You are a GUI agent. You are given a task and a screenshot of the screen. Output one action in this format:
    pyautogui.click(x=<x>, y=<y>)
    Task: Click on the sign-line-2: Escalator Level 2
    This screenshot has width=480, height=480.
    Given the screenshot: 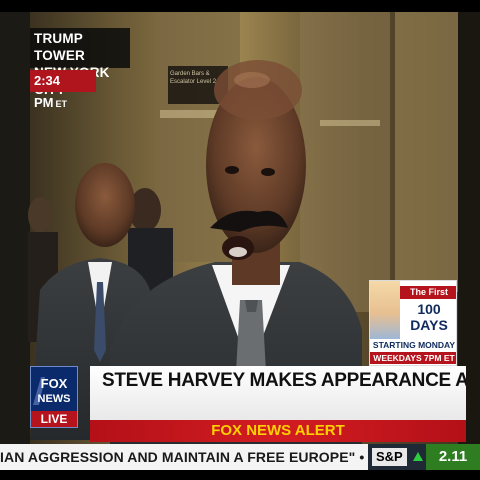 What is the action you would take?
    pyautogui.click(x=193, y=82)
    